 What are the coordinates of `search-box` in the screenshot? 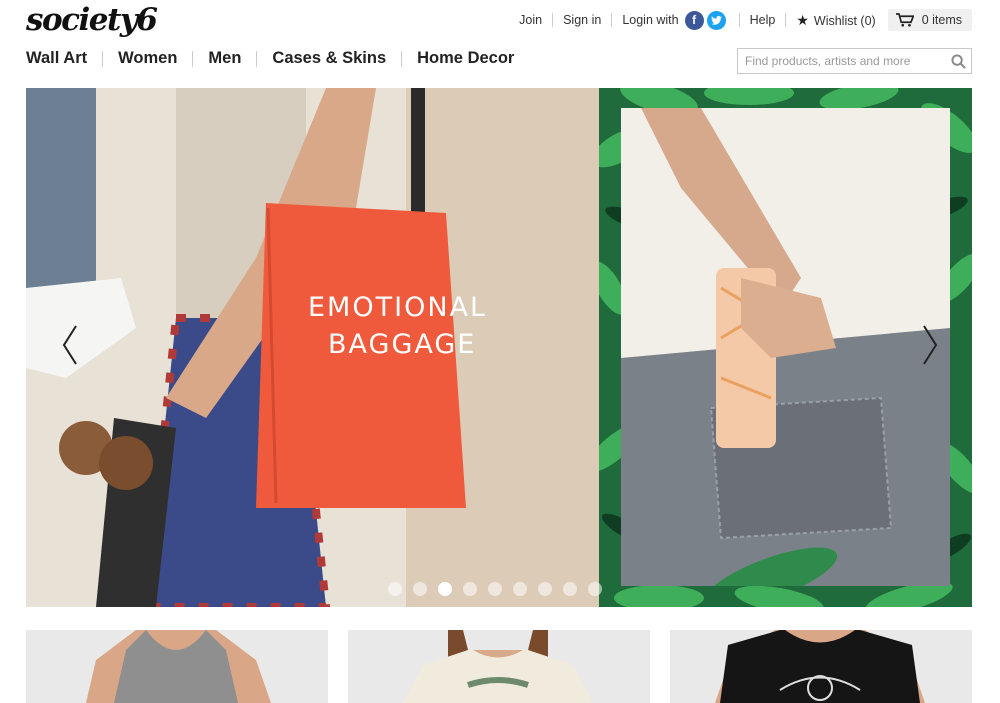 It's located at (854, 61).